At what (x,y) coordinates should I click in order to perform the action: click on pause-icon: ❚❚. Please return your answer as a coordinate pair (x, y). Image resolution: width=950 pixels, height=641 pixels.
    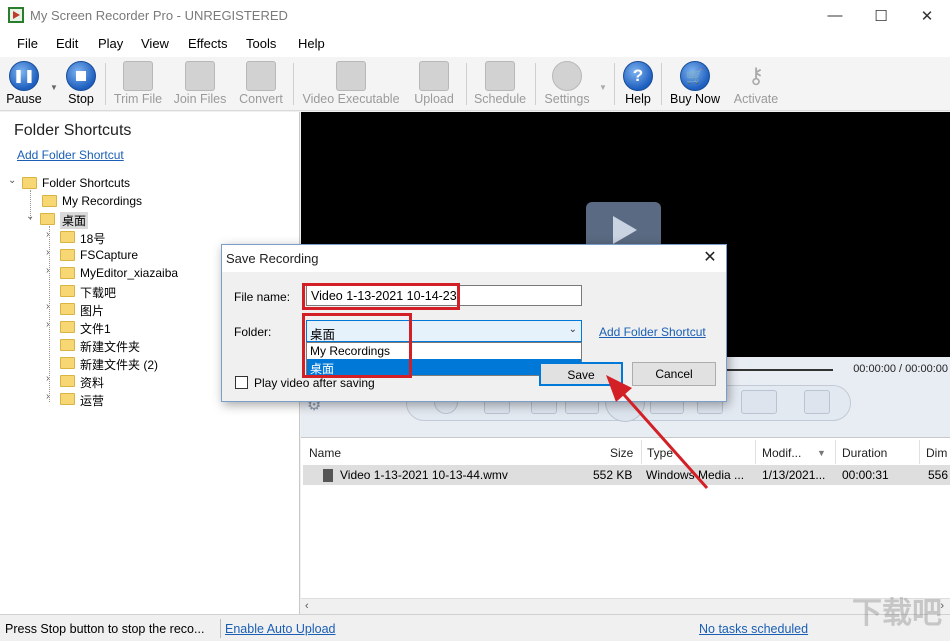
    Looking at the image, I should click on (24, 76).